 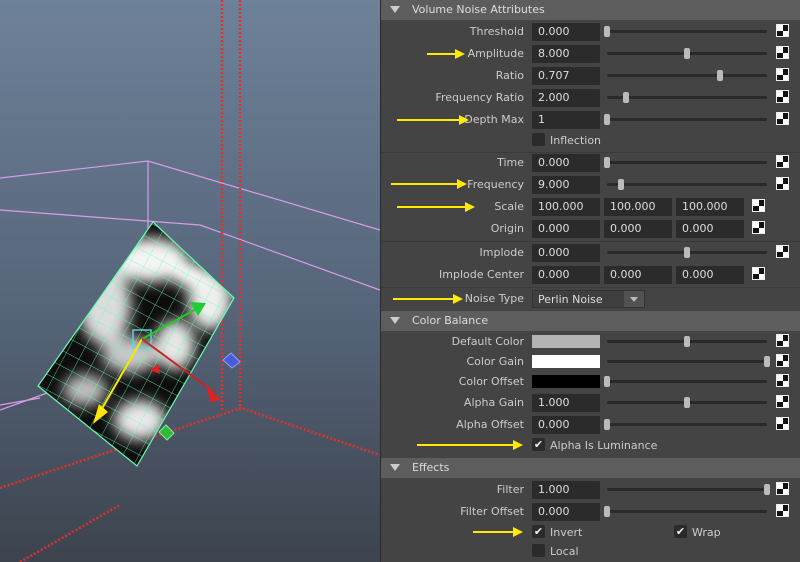 I want to click on implode-center-row: Implode Center 0.000 0.000 0.000, so click(x=590, y=275).